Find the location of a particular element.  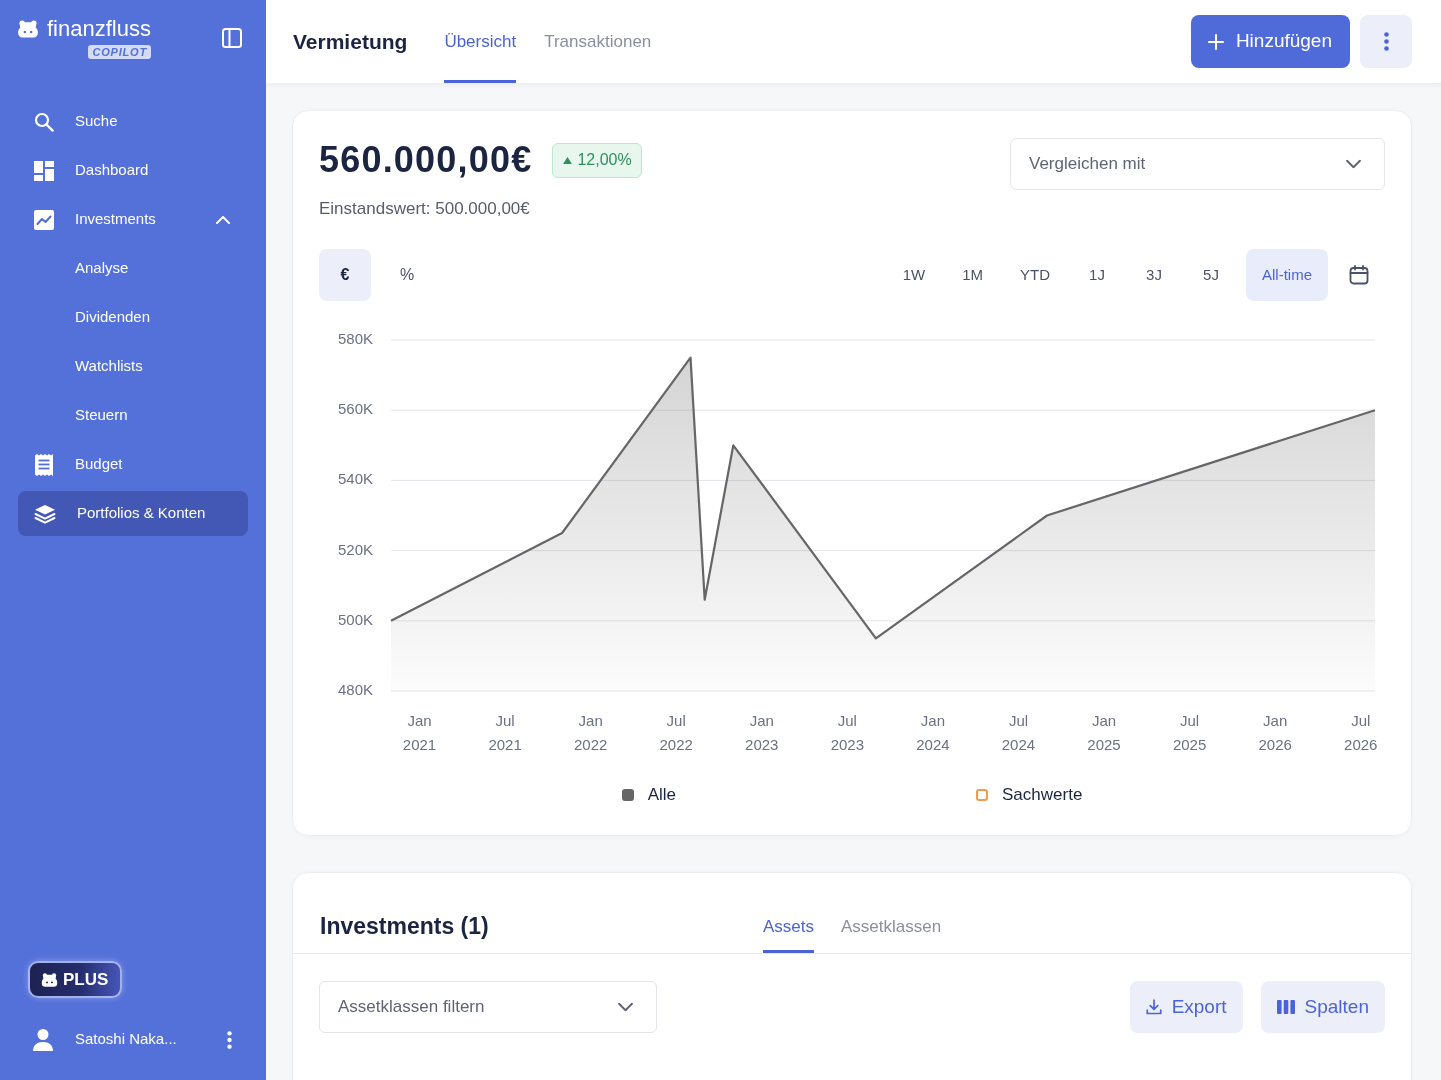

filter-select: Assetklassen filtern is located at coordinates (488, 1007).